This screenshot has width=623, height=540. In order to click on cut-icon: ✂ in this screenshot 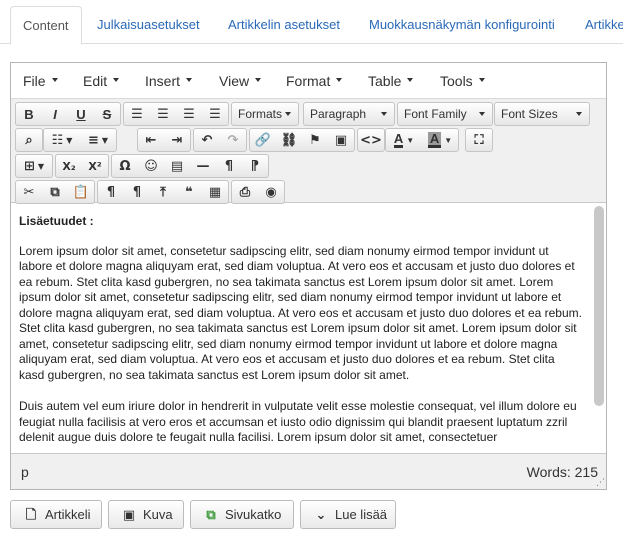, I will do `click(29, 192)`.